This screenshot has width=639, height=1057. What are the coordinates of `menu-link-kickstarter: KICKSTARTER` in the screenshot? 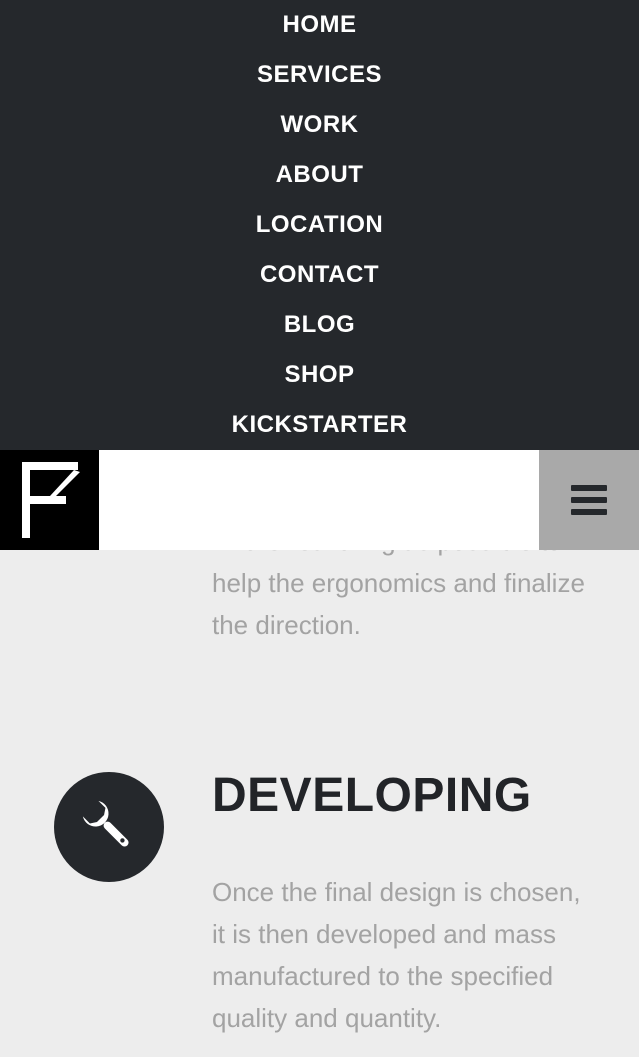 It's located at (320, 425).